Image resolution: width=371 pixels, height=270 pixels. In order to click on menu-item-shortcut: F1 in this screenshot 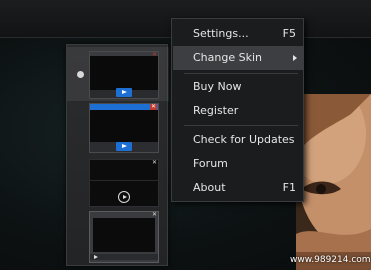, I will do `click(289, 187)`.